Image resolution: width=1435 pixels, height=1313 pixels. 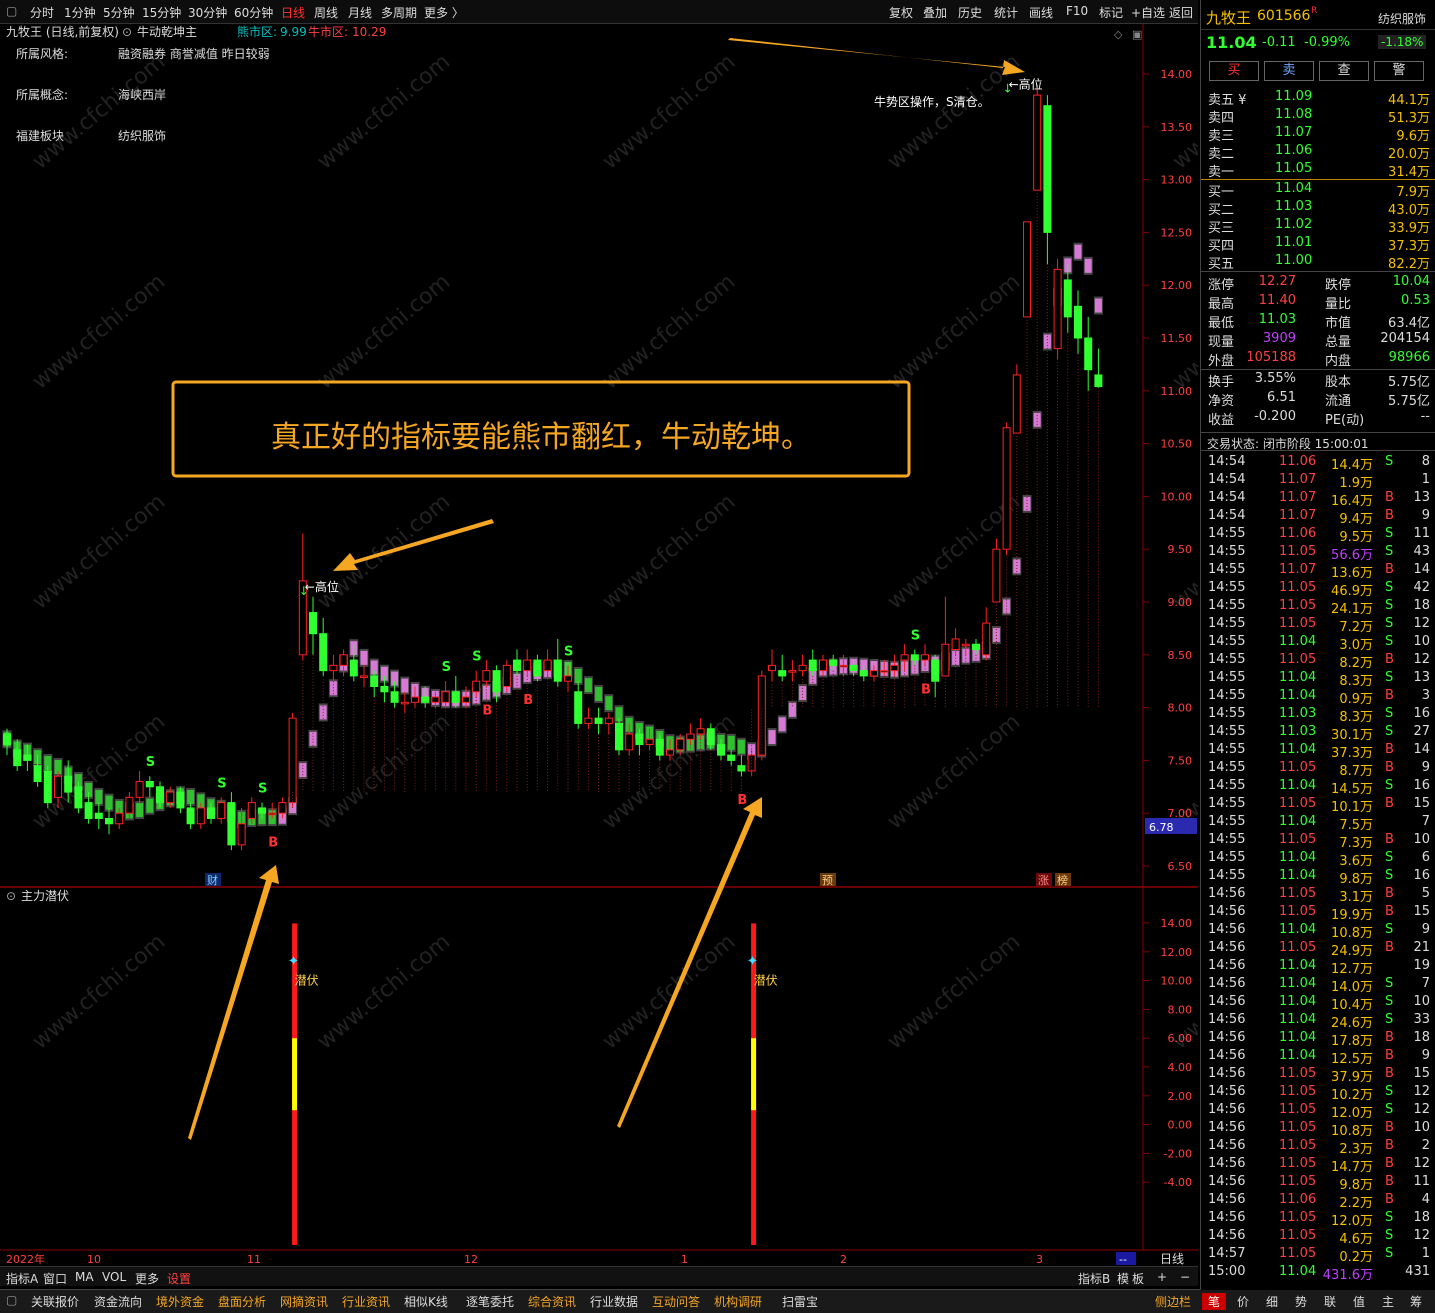 I want to click on event-bang: 榜, so click(x=1062, y=880).